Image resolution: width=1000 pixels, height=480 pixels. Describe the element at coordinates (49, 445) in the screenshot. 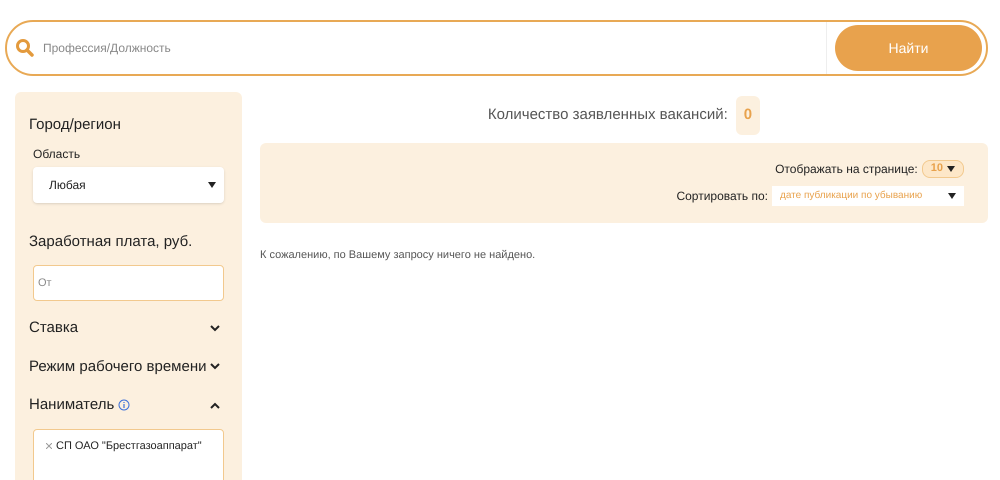

I see `remove-tag-icon` at that location.